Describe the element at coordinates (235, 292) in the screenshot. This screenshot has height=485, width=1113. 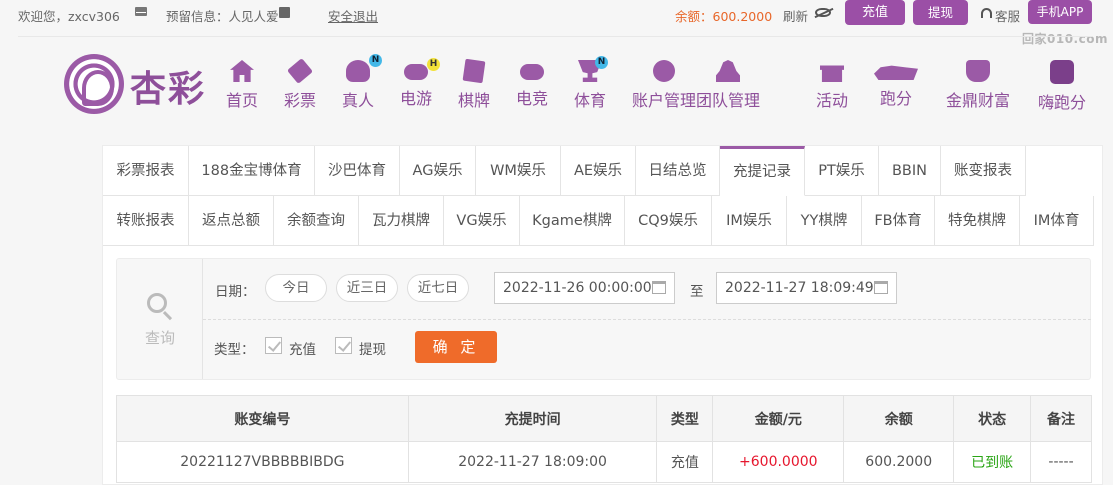
I see `date-label: 日期：` at that location.